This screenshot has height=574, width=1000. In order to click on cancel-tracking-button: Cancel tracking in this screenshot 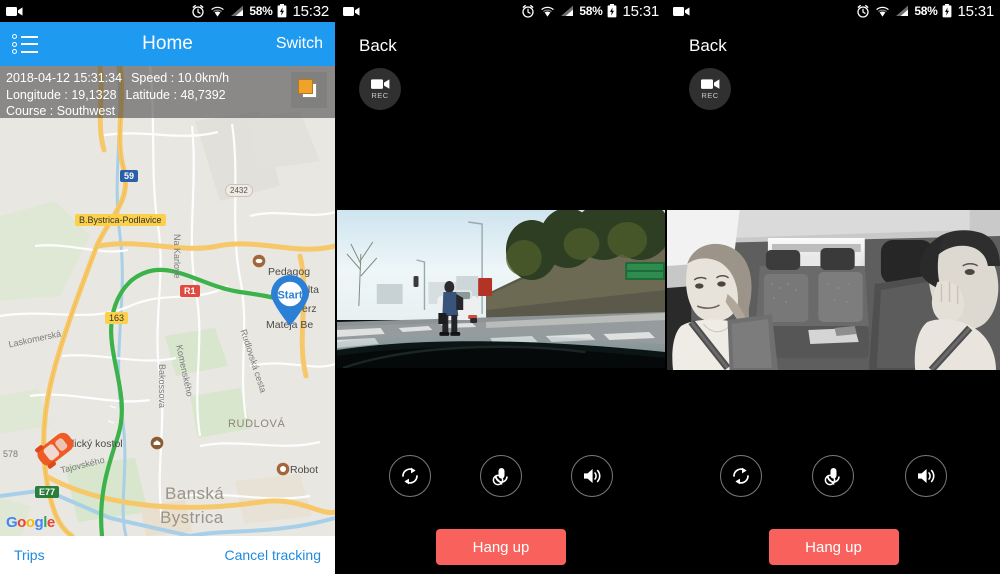, I will do `click(273, 555)`.